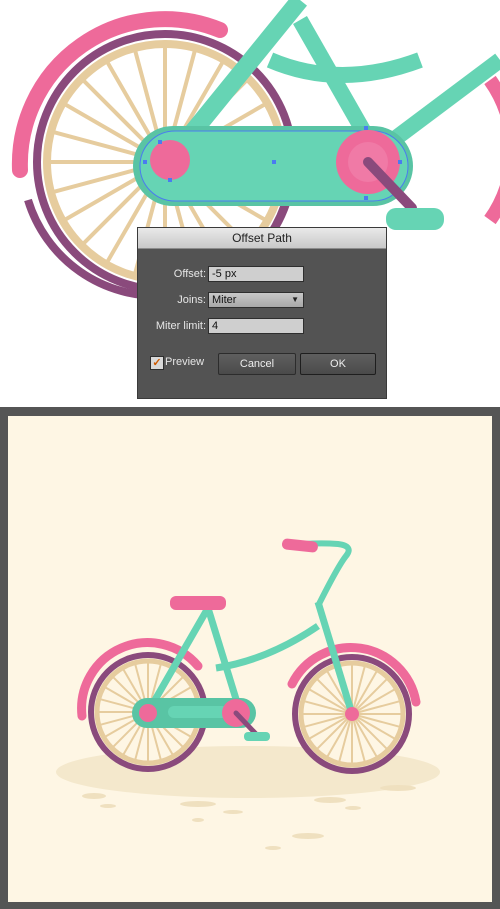 This screenshot has width=500, height=909. What do you see at coordinates (256, 274) in the screenshot?
I see `offset-field: -5 px` at bounding box center [256, 274].